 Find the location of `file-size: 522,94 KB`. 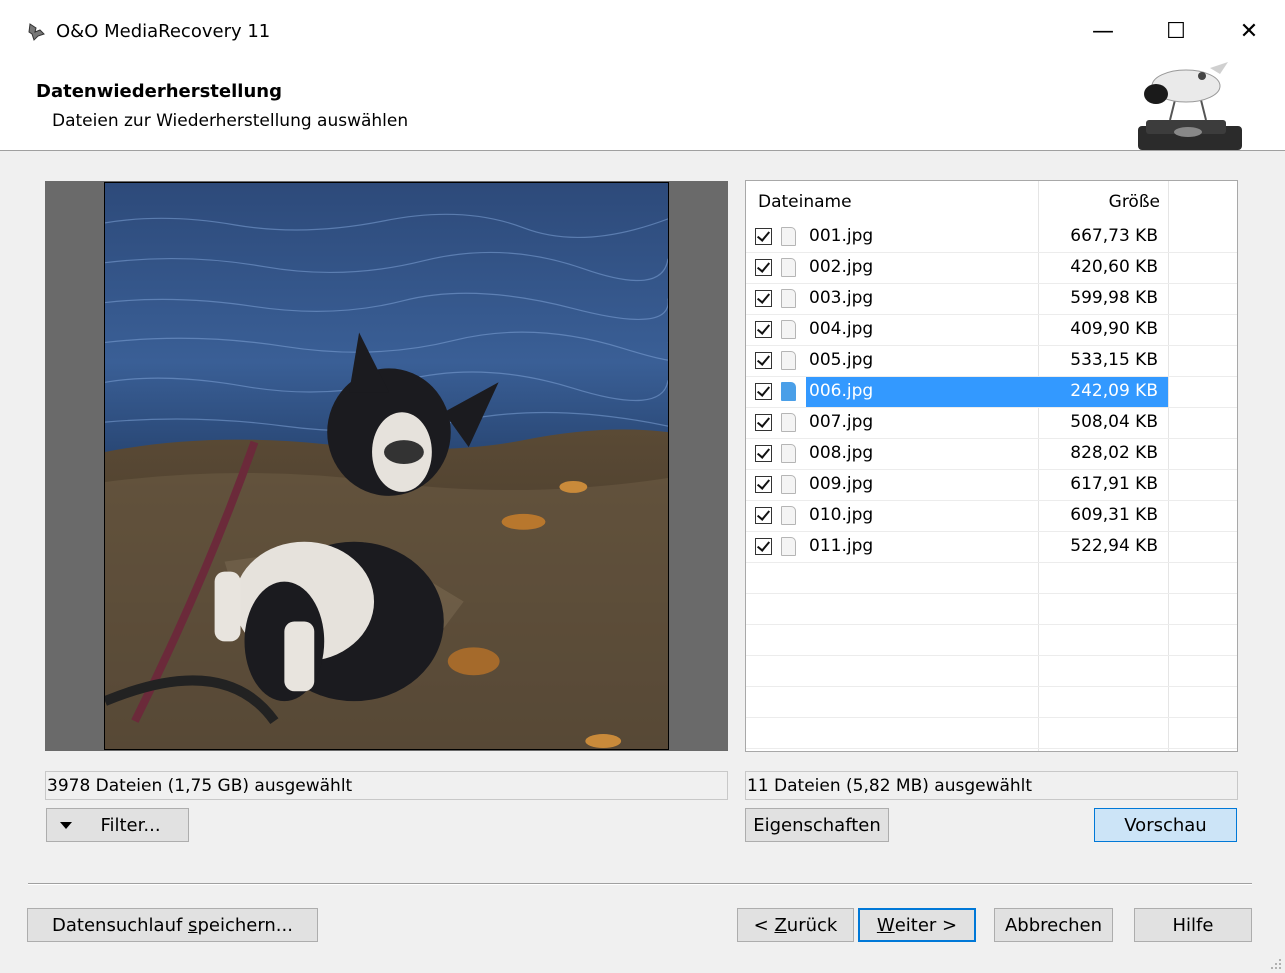

file-size: 522,94 KB is located at coordinates (1114, 546).